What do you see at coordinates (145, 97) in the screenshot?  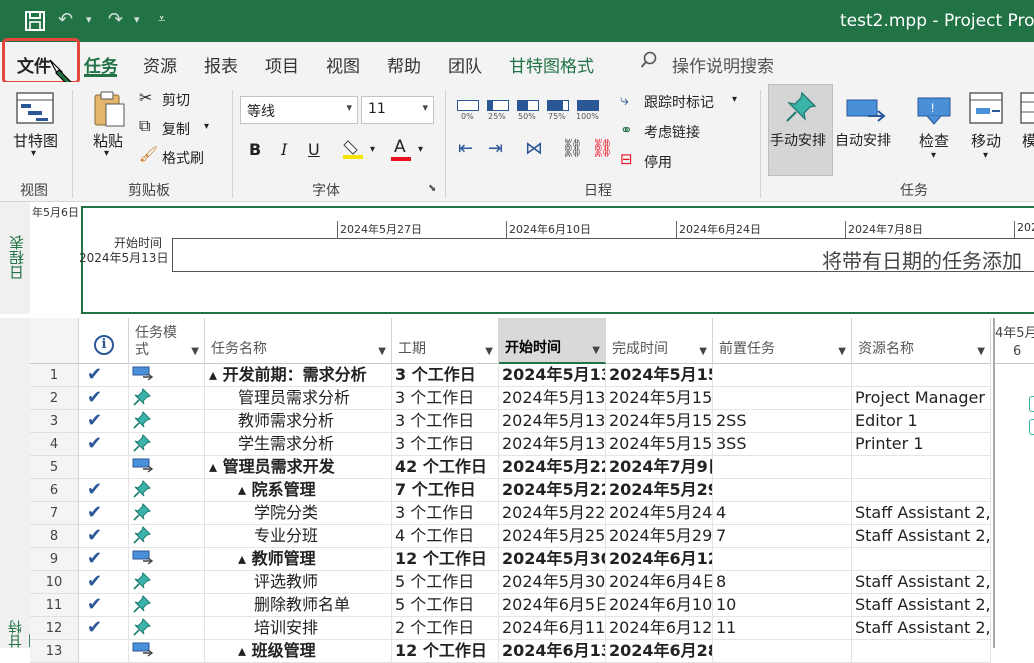 I see `cut-icon: ✂` at bounding box center [145, 97].